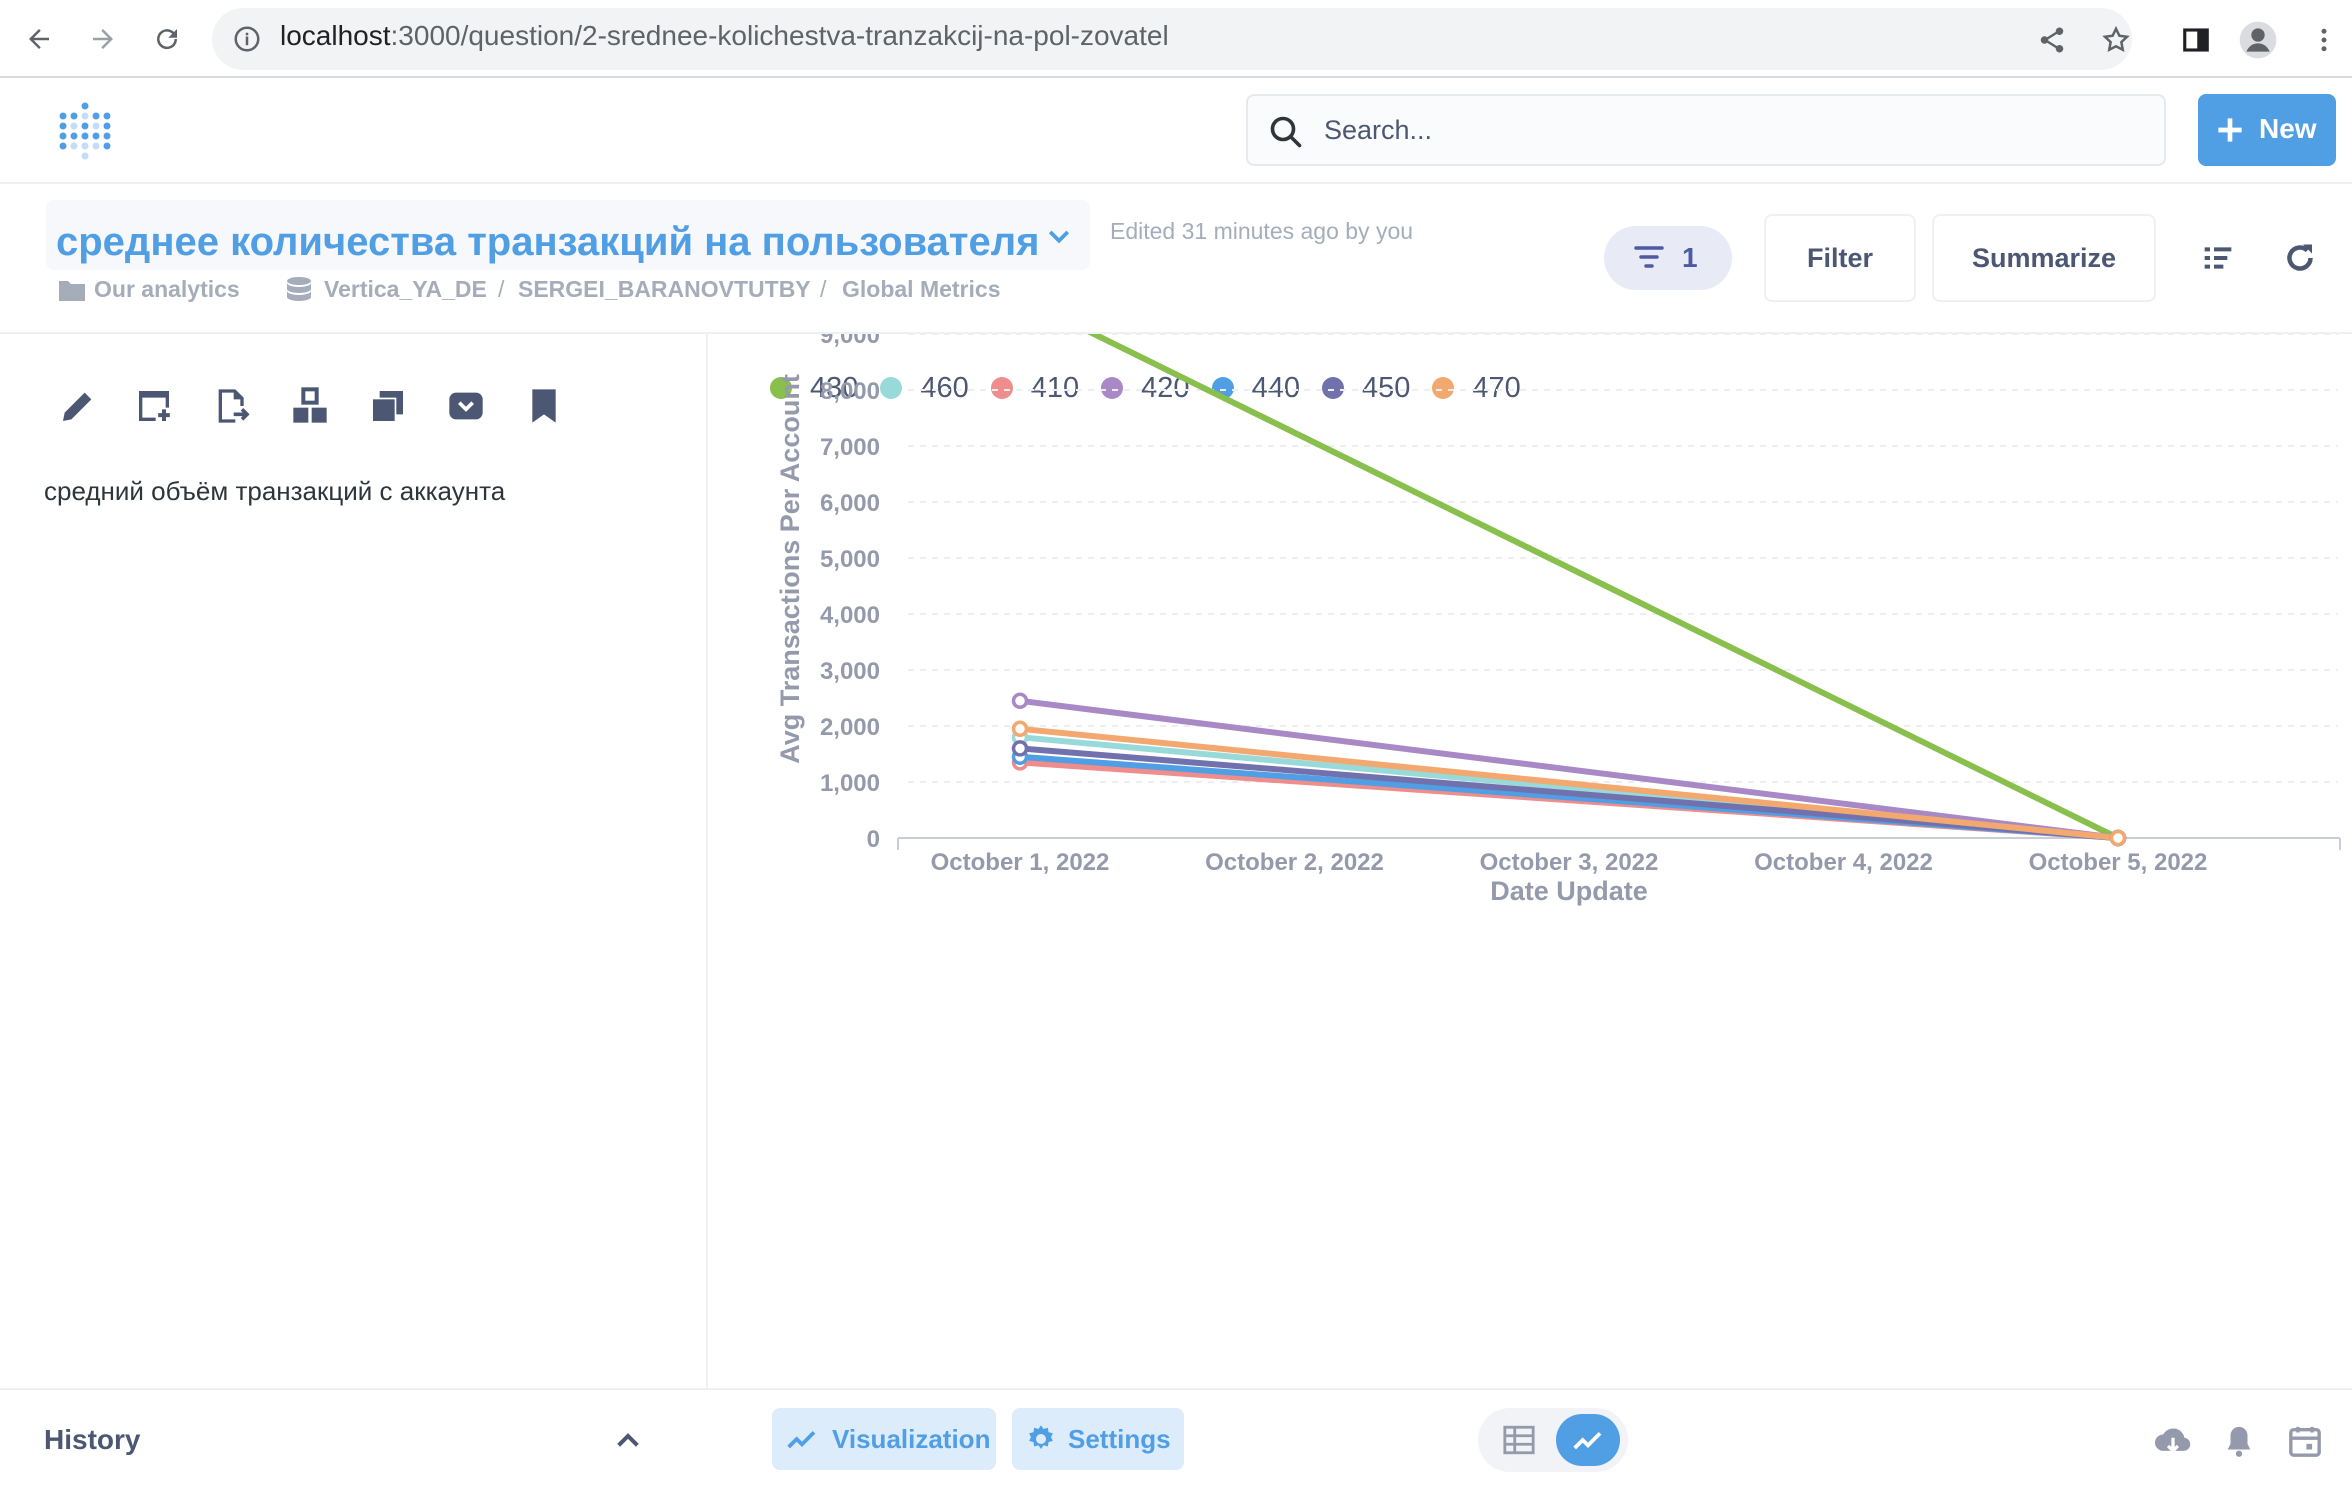 This screenshot has height=1486, width=2352. Describe the element at coordinates (2218, 260) in the screenshot. I see `notebook-editor-icon` at that location.